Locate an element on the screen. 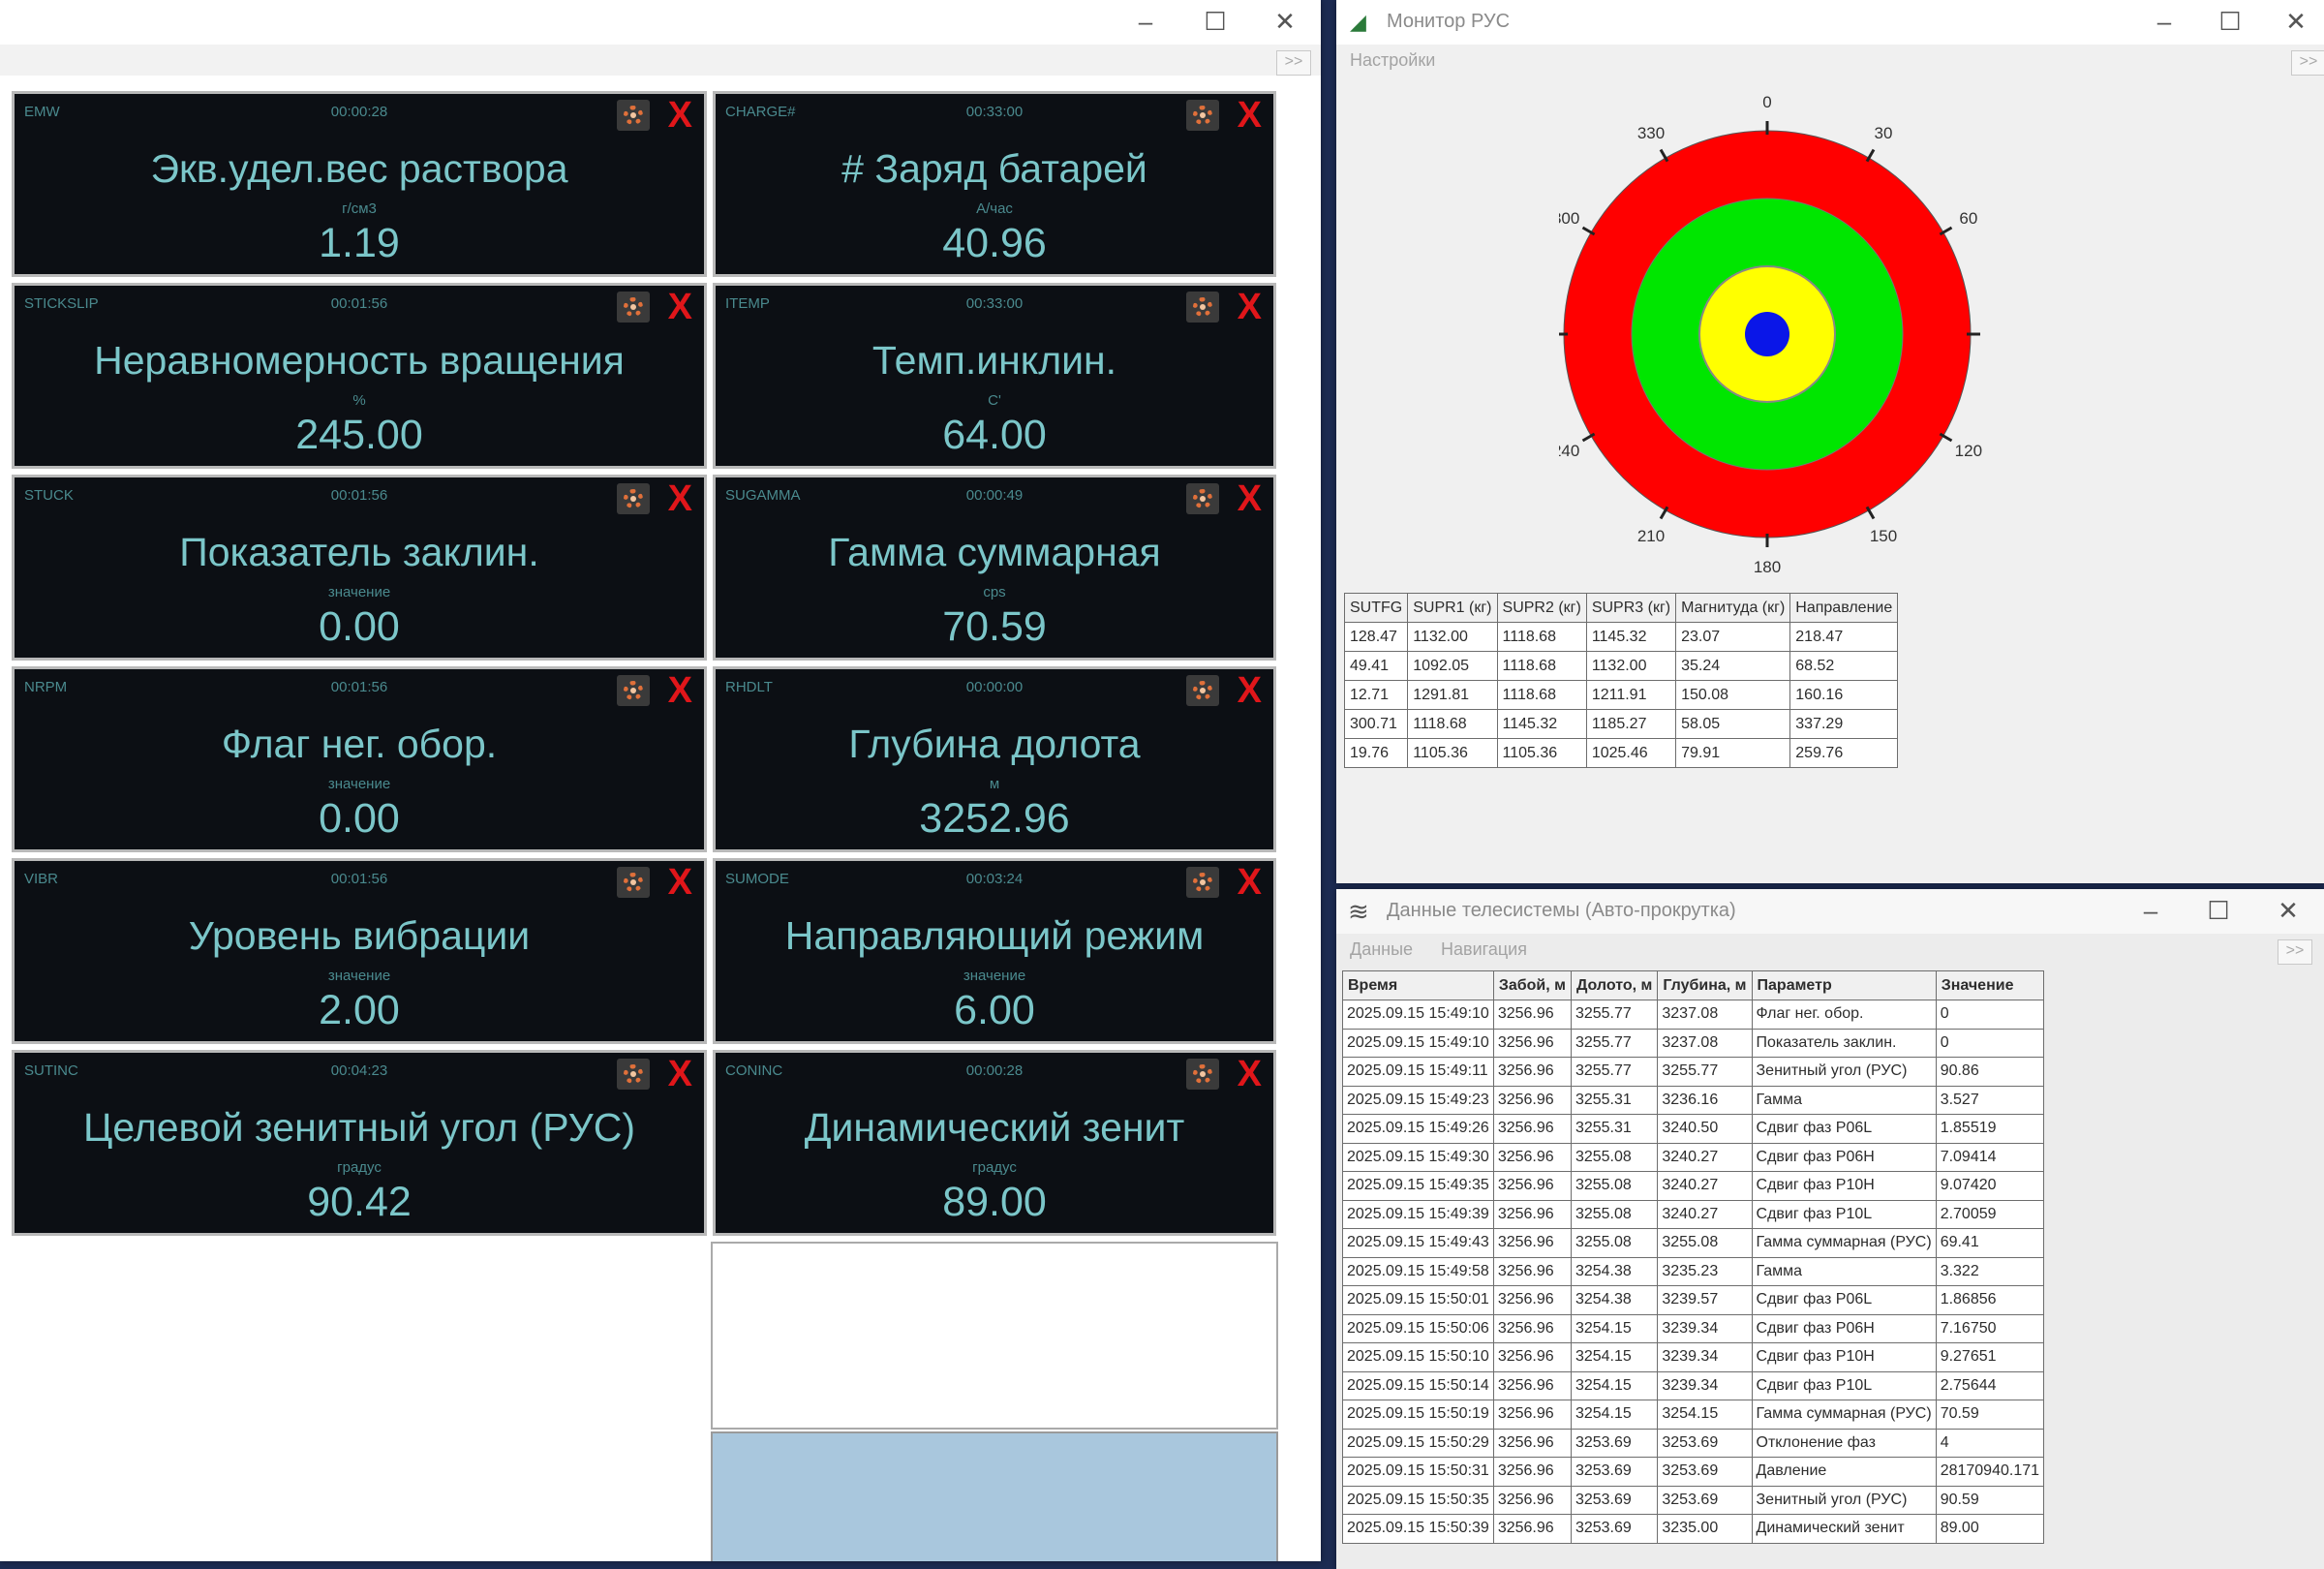 The width and height of the screenshot is (2324, 1569). table-cell: Гамма is located at coordinates (1844, 1271).